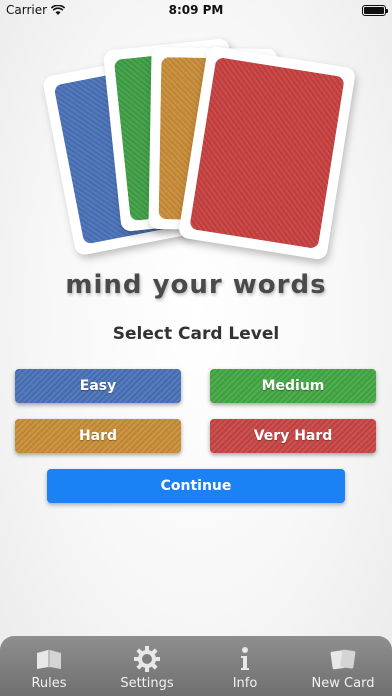 This screenshot has height=696, width=392. I want to click on medium-button: Medium, so click(293, 386).